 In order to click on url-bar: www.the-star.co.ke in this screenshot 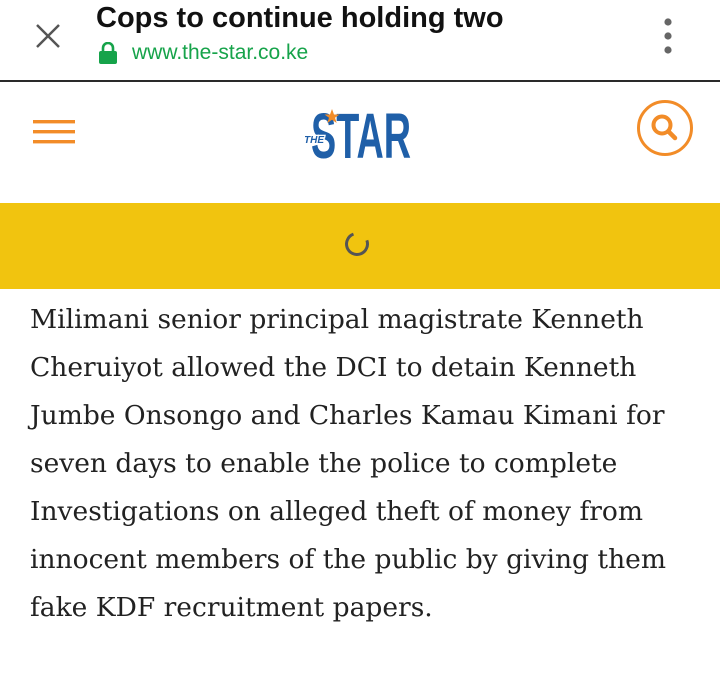, I will do `click(203, 53)`.